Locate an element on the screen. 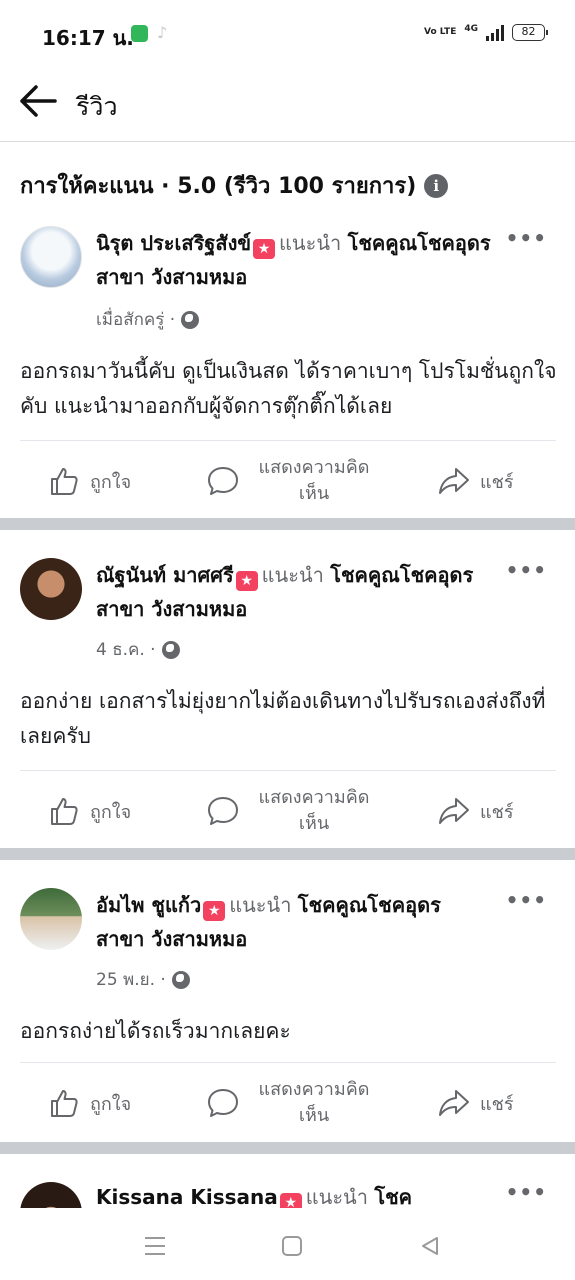  review-meta: 4 ธ.ค. · is located at coordinates (138, 649).